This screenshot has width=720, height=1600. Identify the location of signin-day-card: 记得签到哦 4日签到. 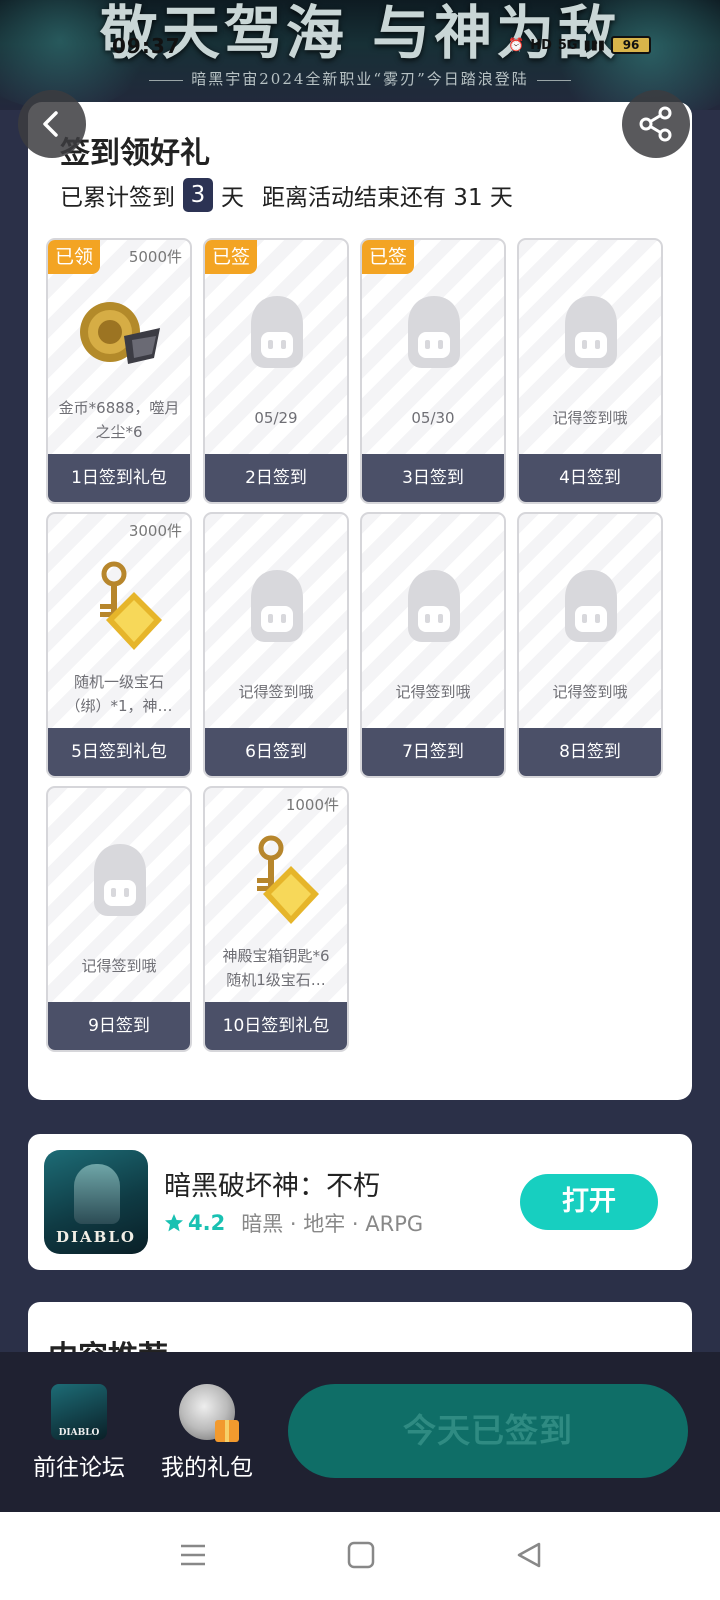
(590, 371).